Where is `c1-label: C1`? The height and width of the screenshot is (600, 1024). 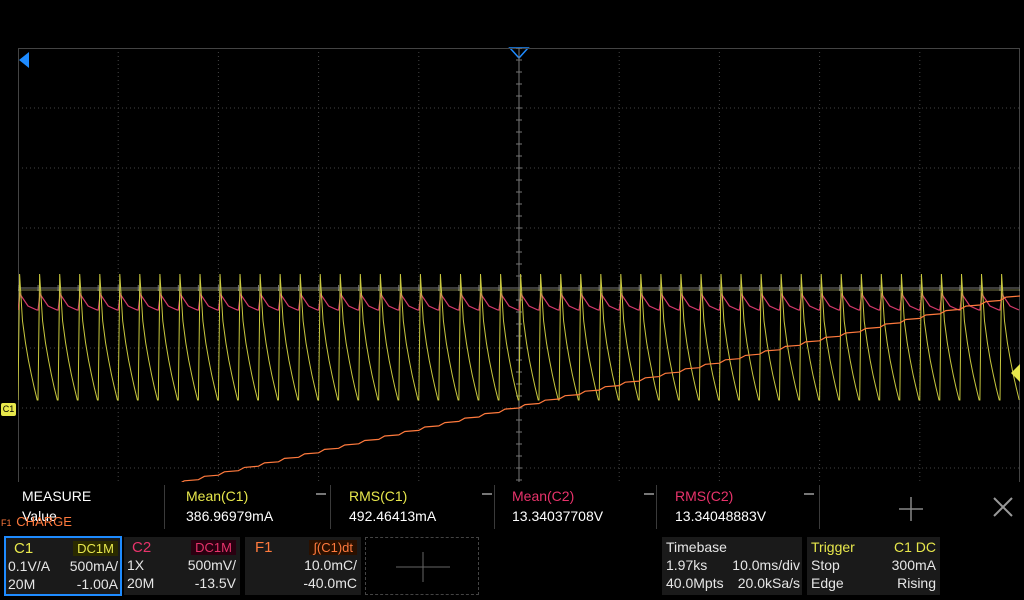 c1-label: C1 is located at coordinates (24, 548).